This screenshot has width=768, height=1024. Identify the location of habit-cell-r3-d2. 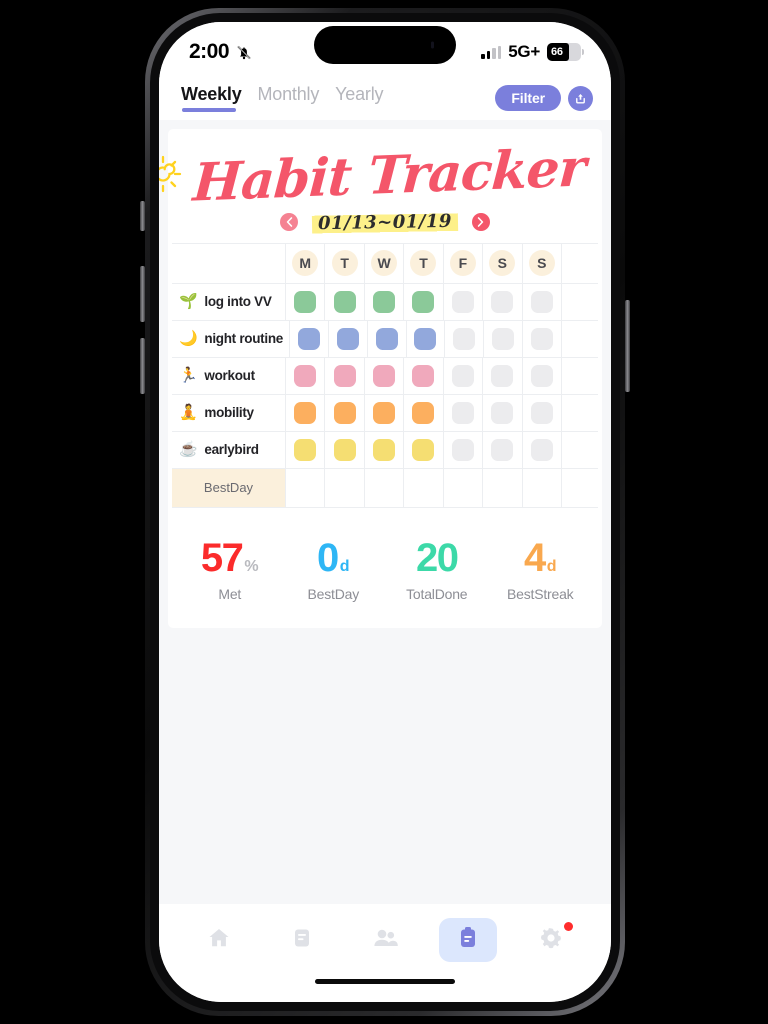
(385, 412).